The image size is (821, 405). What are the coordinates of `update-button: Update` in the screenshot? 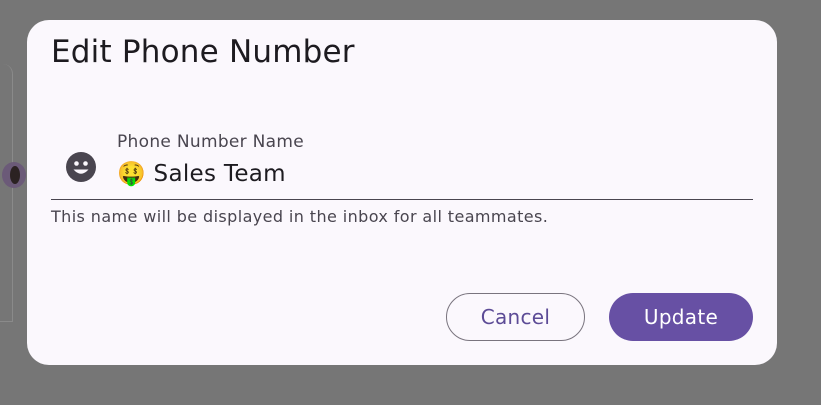 It's located at (681, 317).